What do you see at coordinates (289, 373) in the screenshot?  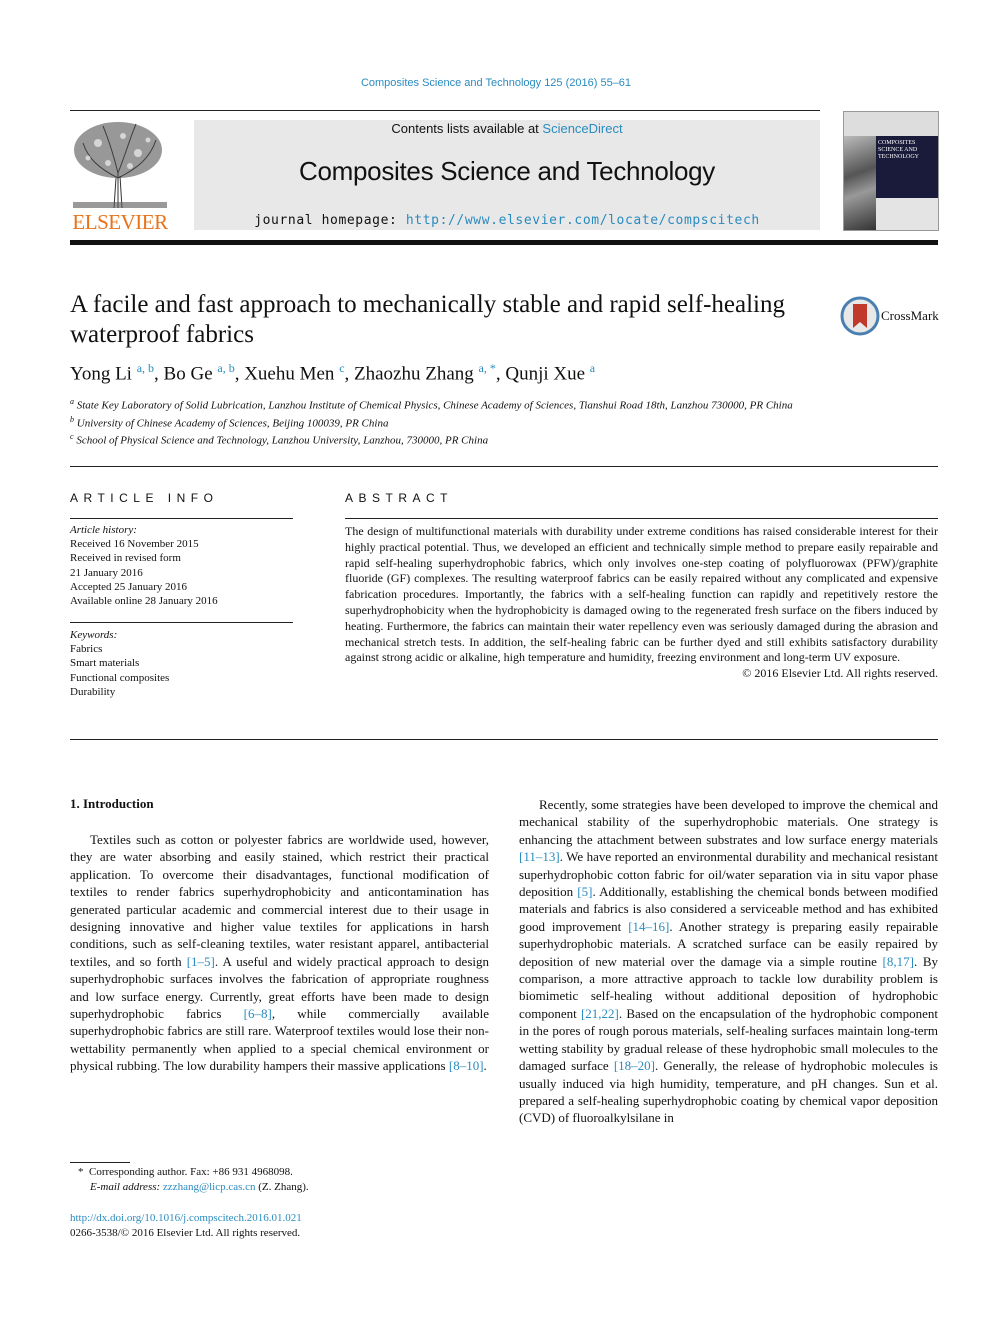 I see `author-name: Xuehu Men` at bounding box center [289, 373].